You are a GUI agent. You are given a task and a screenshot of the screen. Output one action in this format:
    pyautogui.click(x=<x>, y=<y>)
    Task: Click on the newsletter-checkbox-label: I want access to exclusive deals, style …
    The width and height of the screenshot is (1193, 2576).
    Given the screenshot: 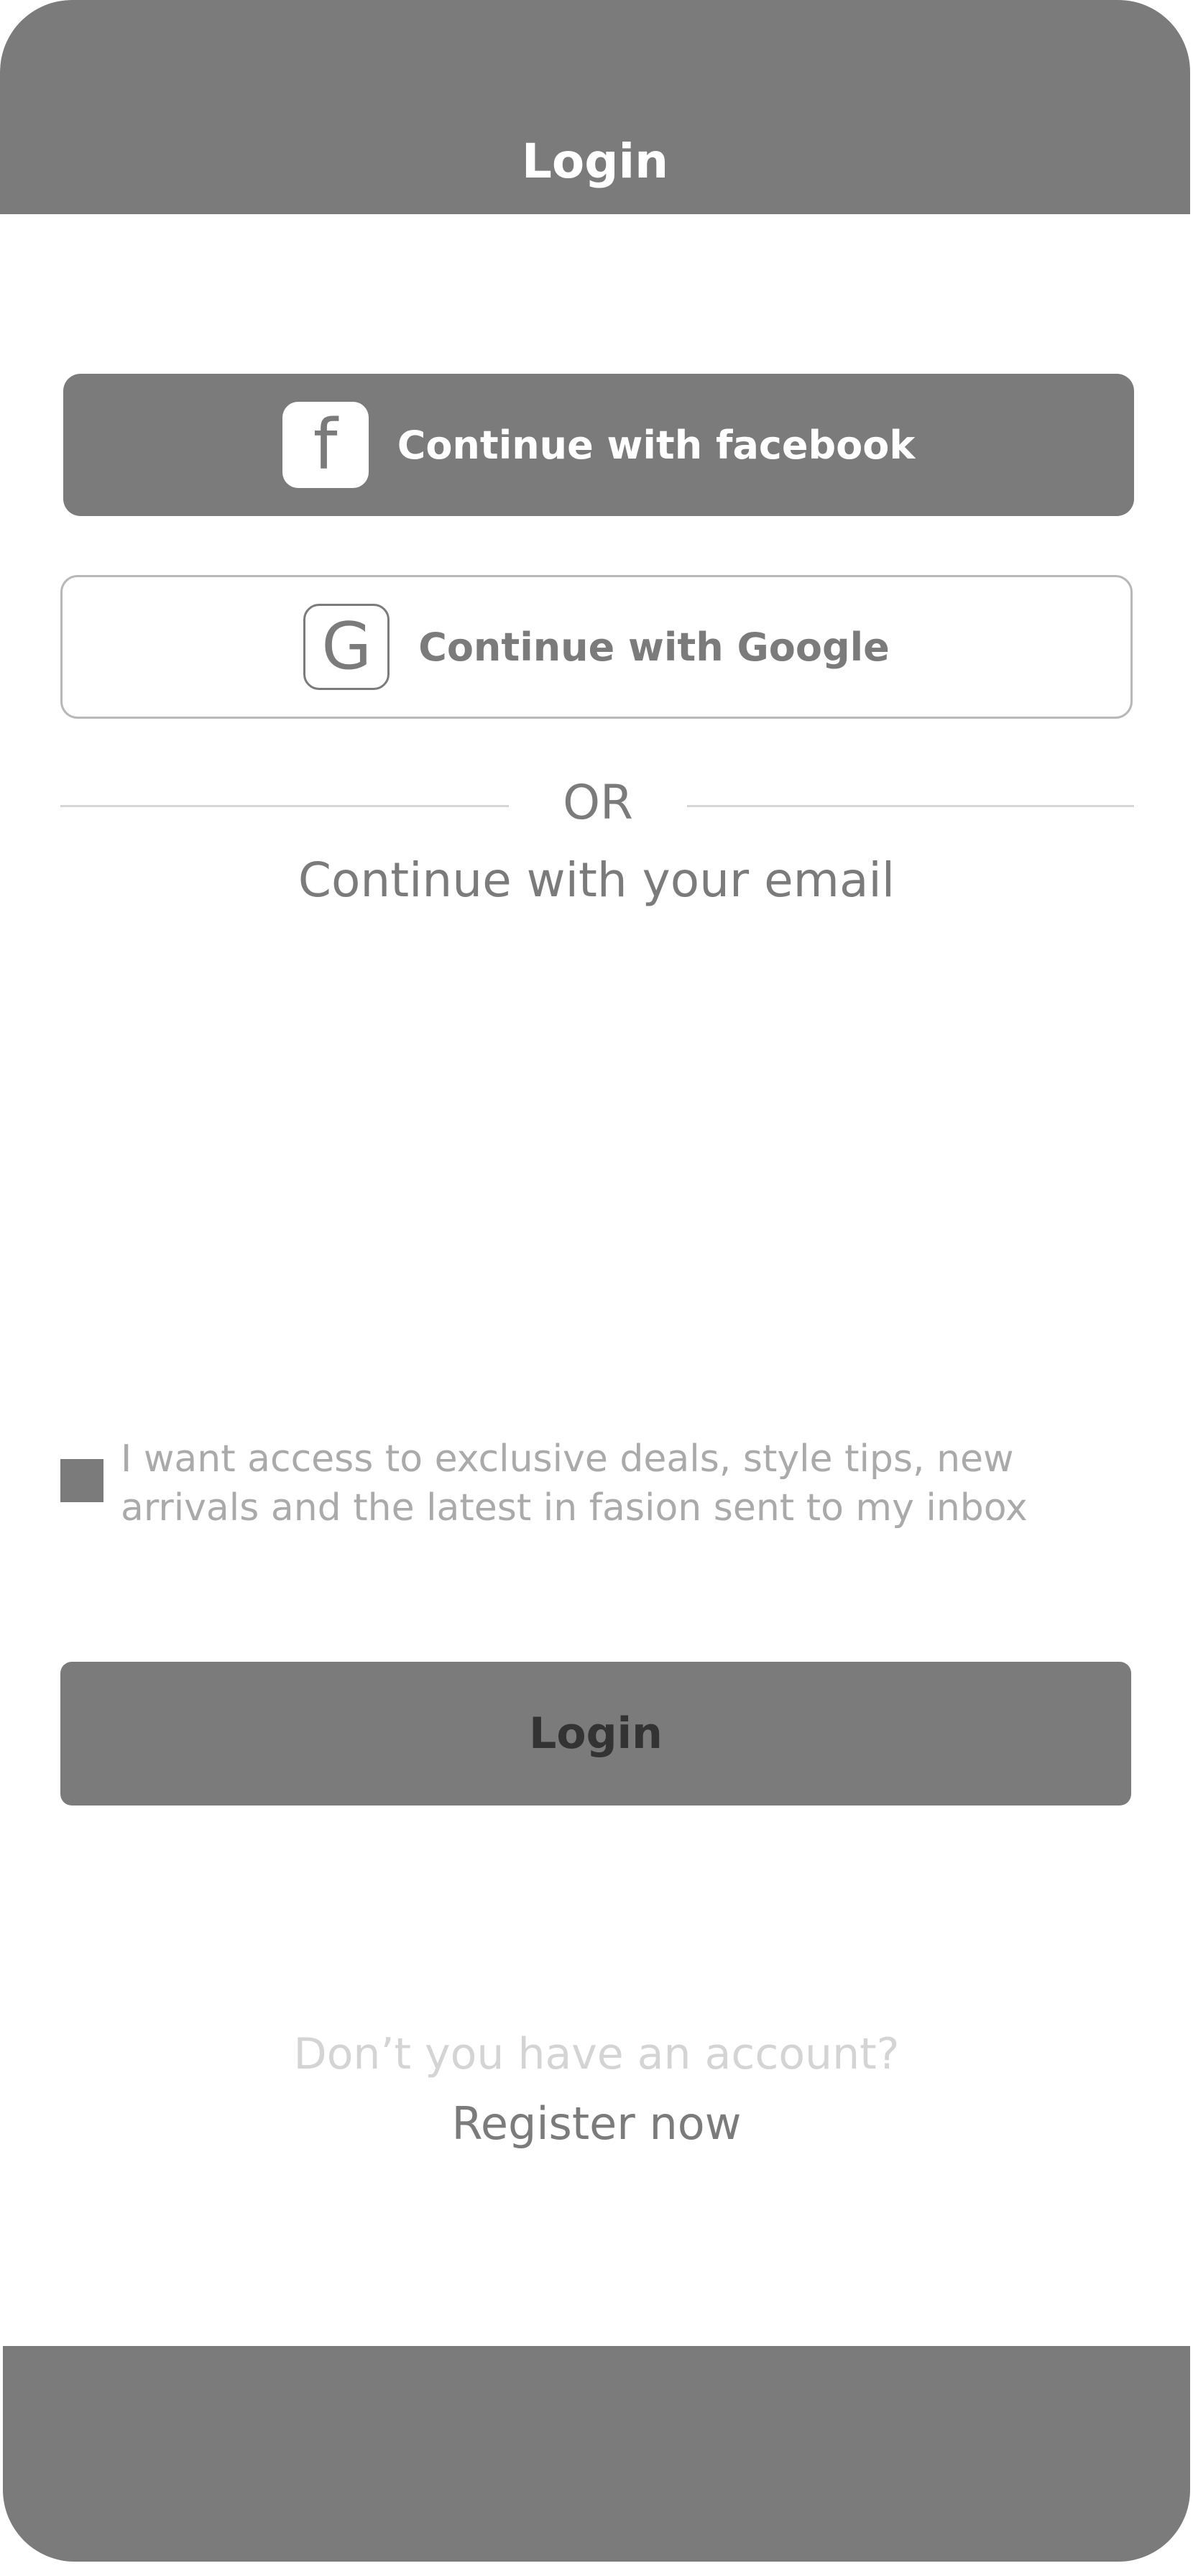 What is the action you would take?
    pyautogui.click(x=574, y=1484)
    